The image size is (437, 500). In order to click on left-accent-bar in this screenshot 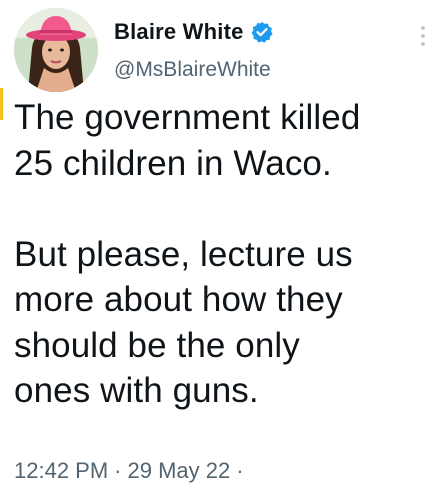, I will do `click(1, 104)`.